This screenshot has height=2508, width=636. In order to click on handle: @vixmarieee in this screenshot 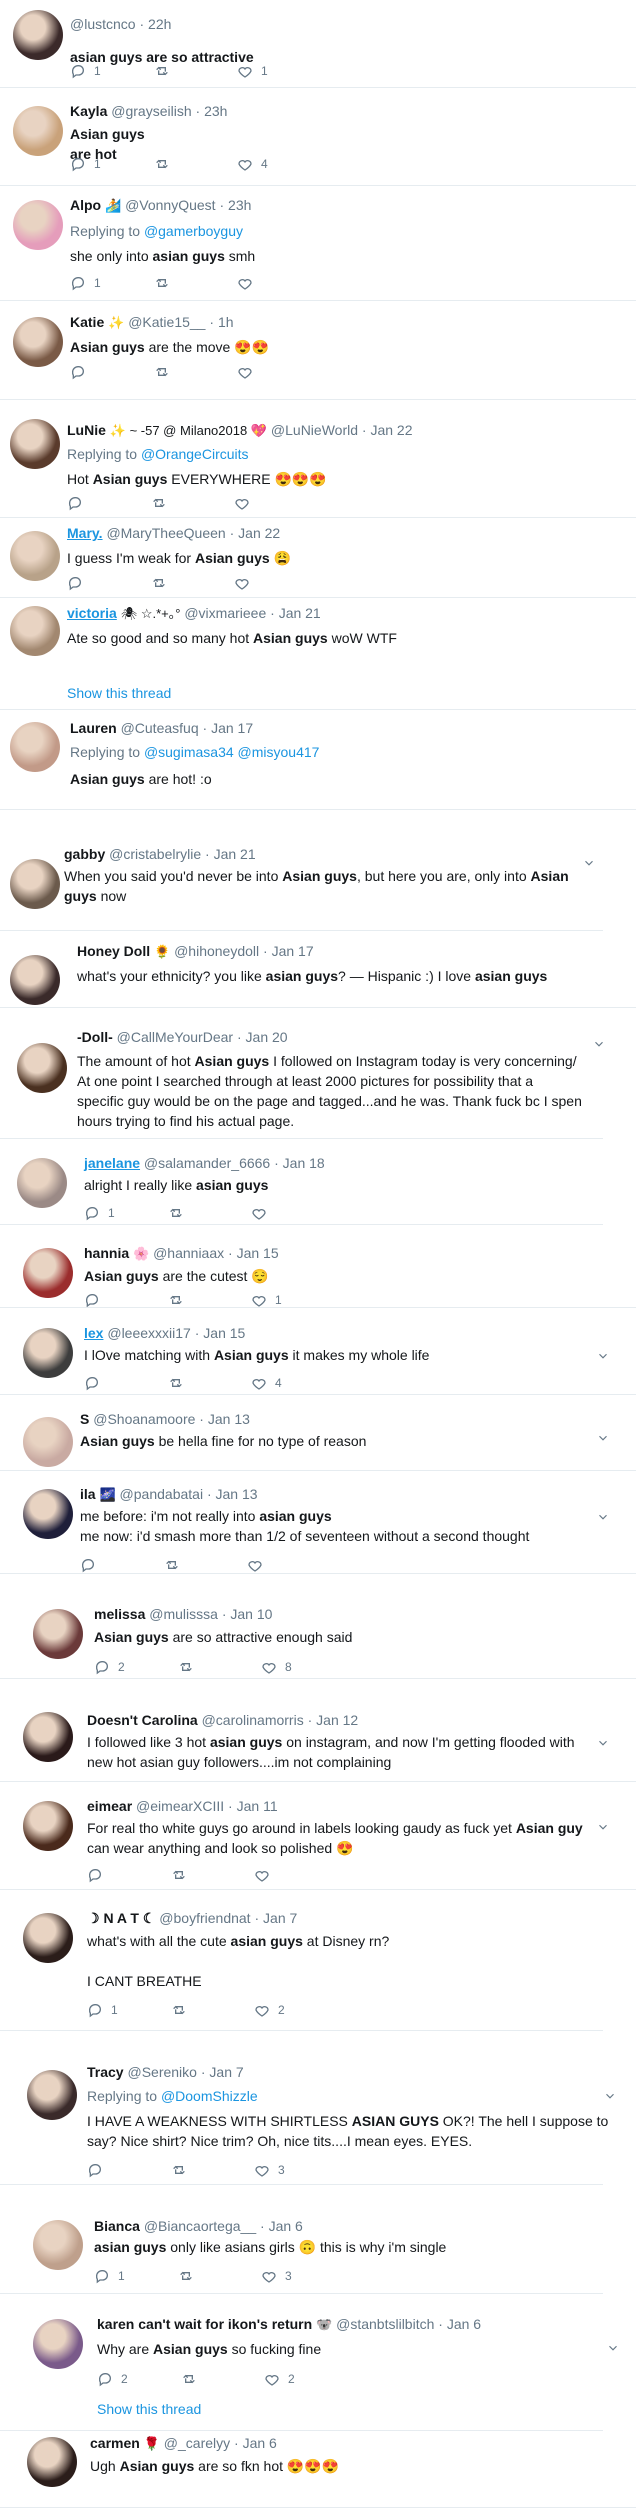, I will do `click(225, 613)`.